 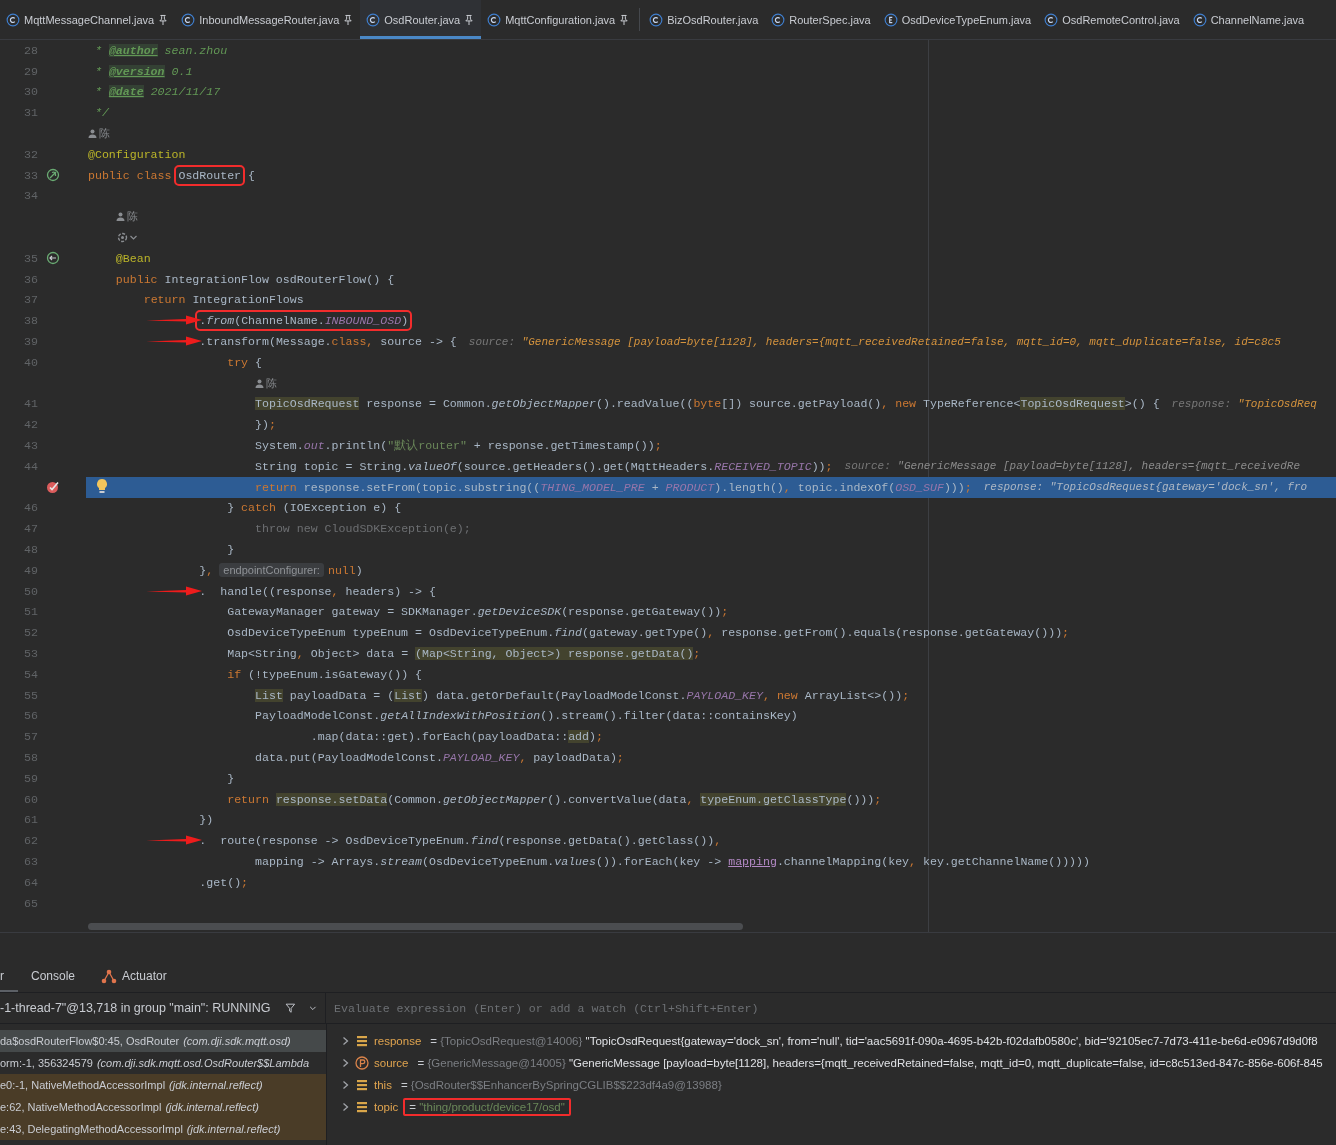 What do you see at coordinates (30, 716) in the screenshot?
I see `line-number: 56` at bounding box center [30, 716].